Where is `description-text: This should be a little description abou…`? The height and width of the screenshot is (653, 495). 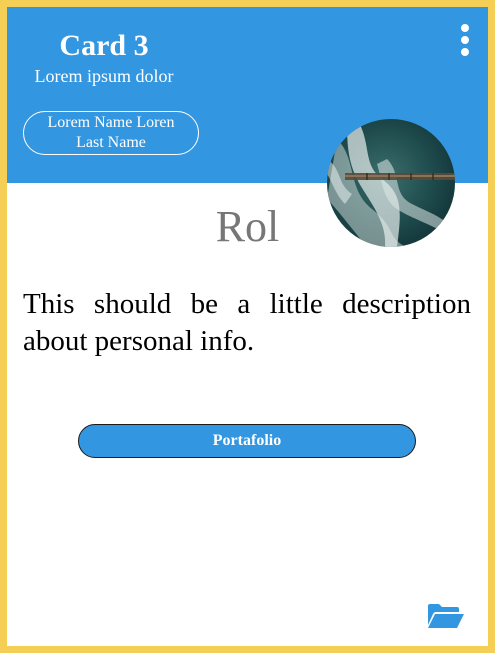 description-text: This should be a little description abou… is located at coordinates (247, 322).